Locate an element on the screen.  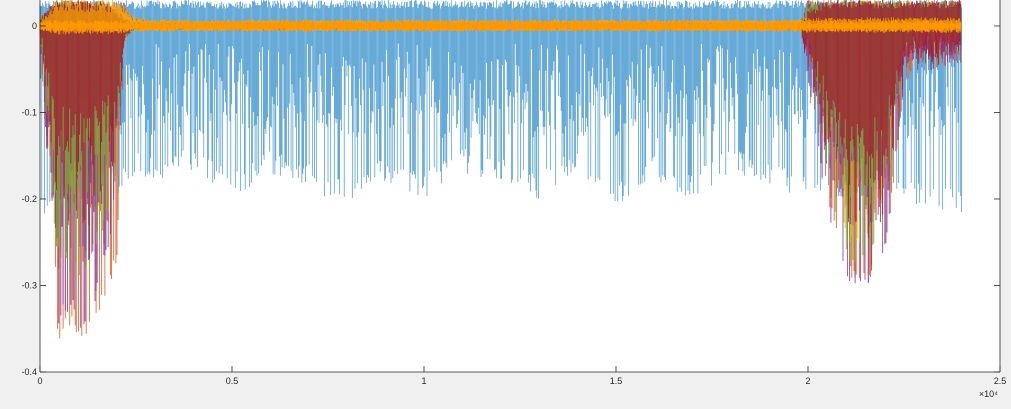
y-tick-label: -0.1 is located at coordinates (29, 112).